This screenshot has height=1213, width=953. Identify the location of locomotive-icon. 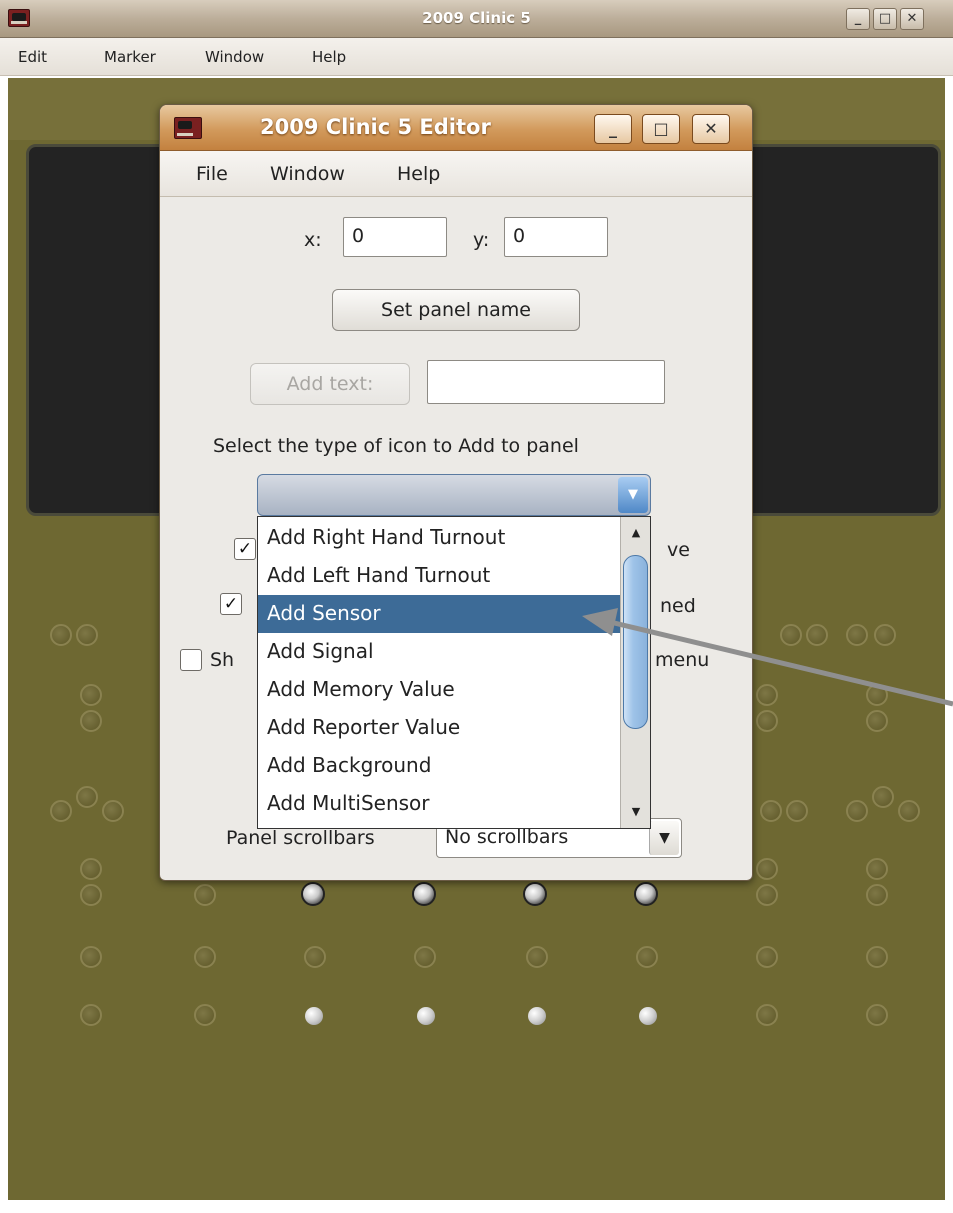
(188, 128).